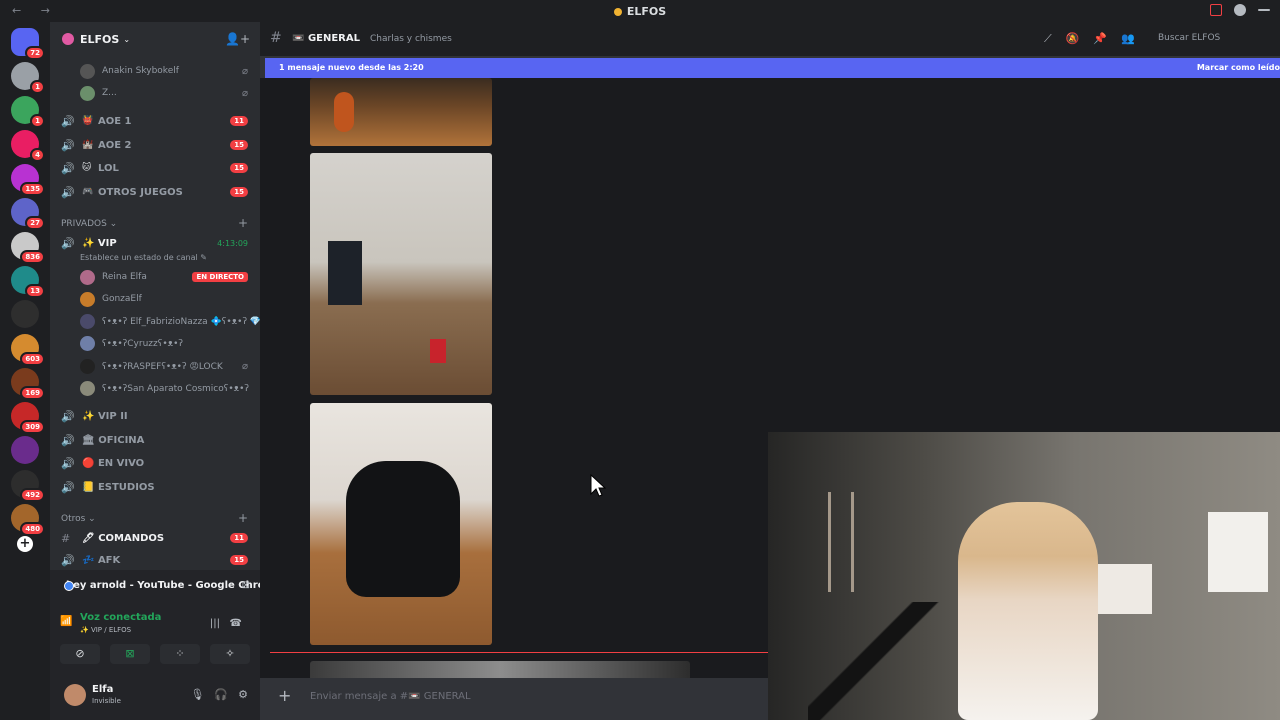  What do you see at coordinates (243, 694) in the screenshot?
I see `gear-icon: ⚙` at bounding box center [243, 694].